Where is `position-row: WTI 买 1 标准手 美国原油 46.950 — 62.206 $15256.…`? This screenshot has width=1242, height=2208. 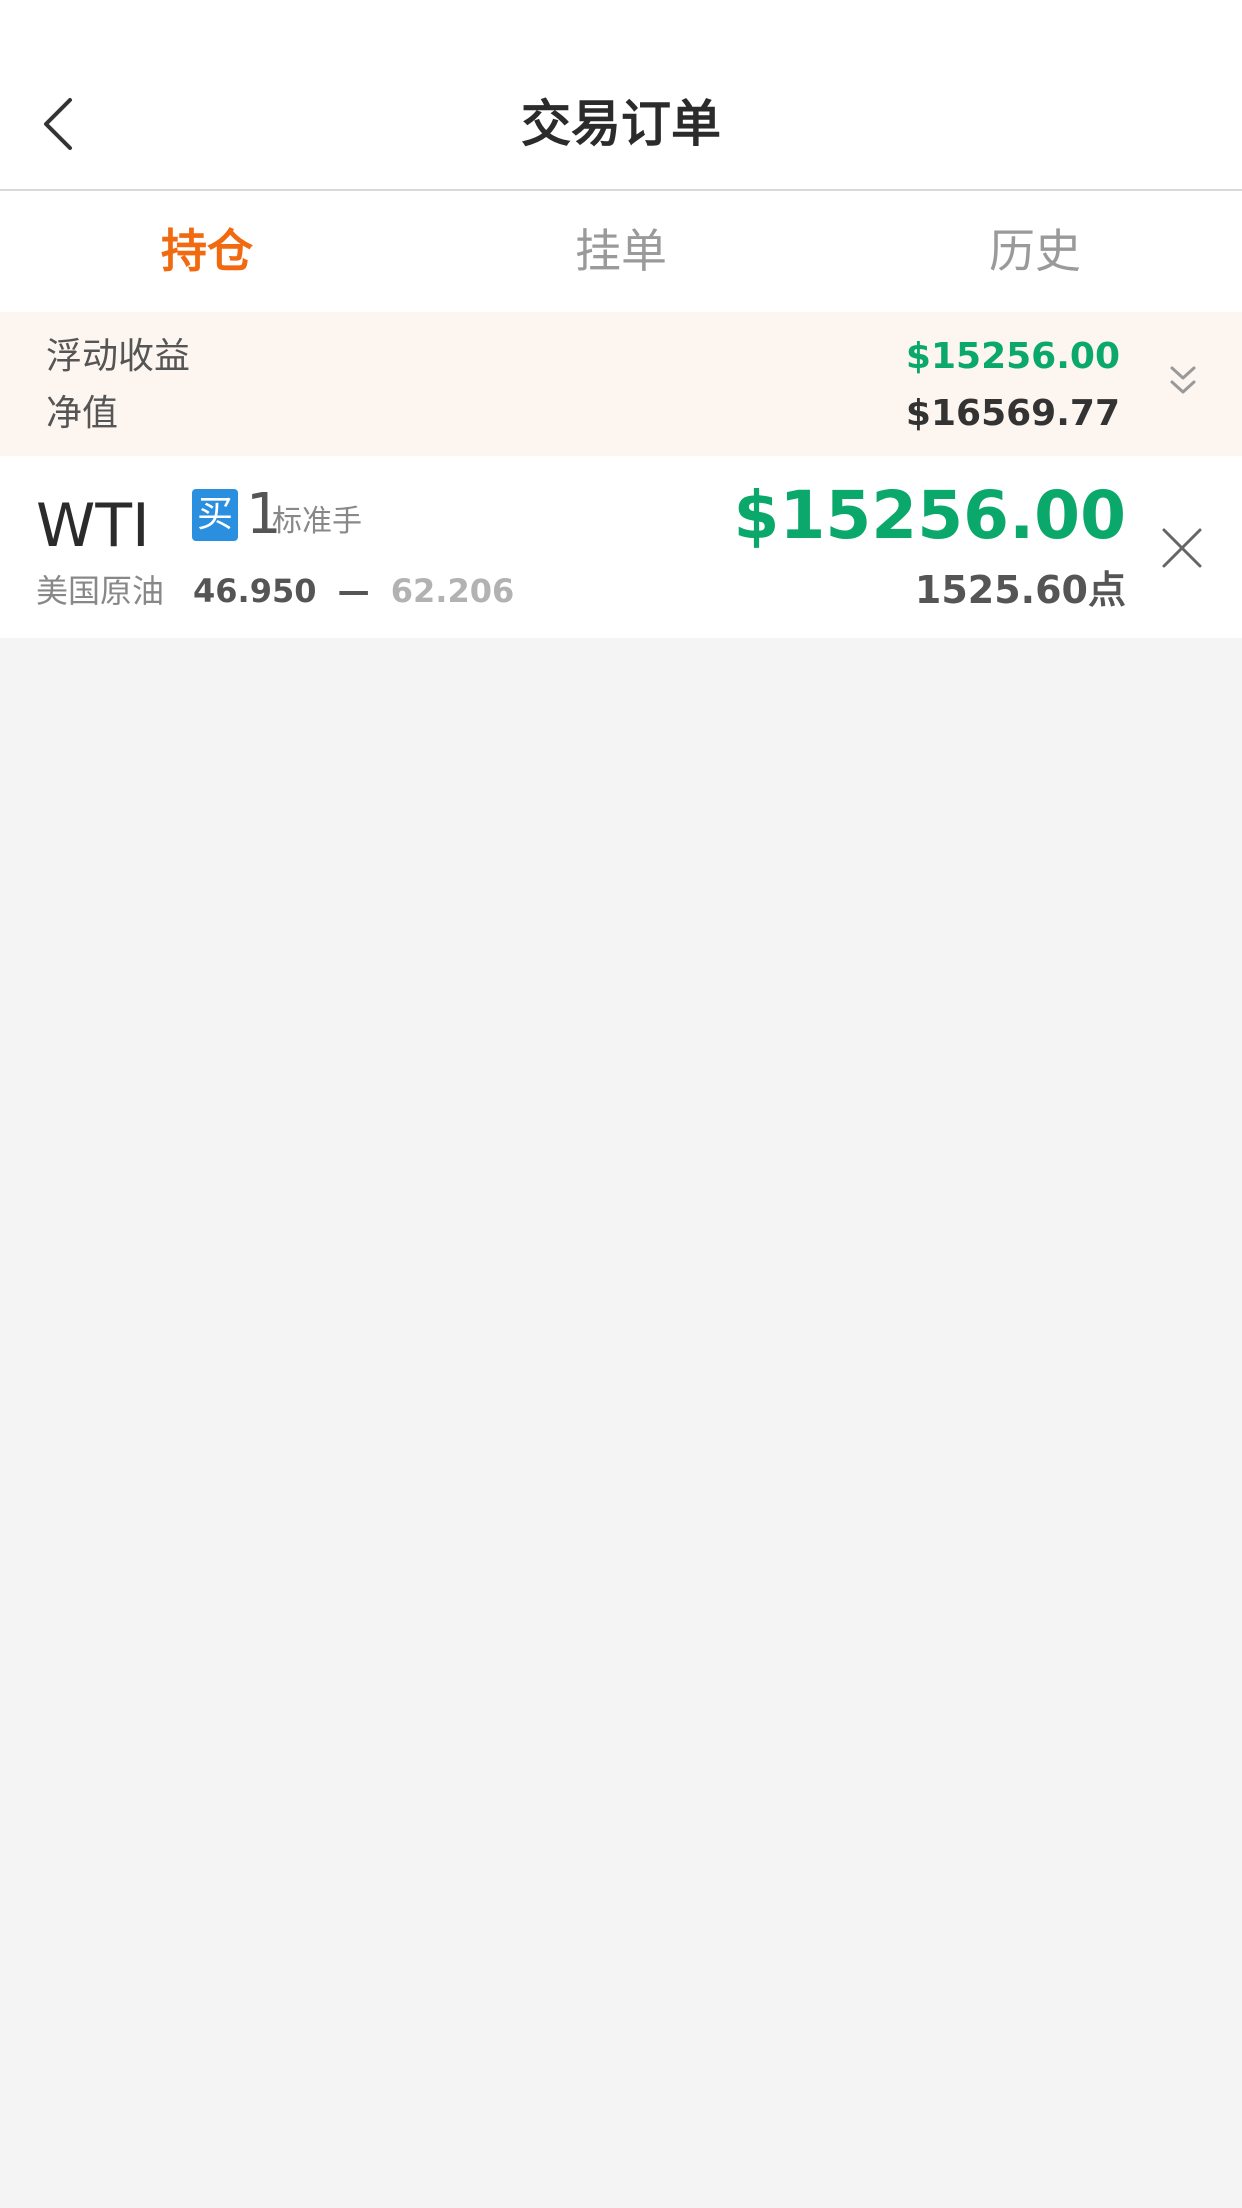
position-row: WTI 买 1 标准手 美国原油 46.950 — 62.206 $15256.… is located at coordinates (621, 547).